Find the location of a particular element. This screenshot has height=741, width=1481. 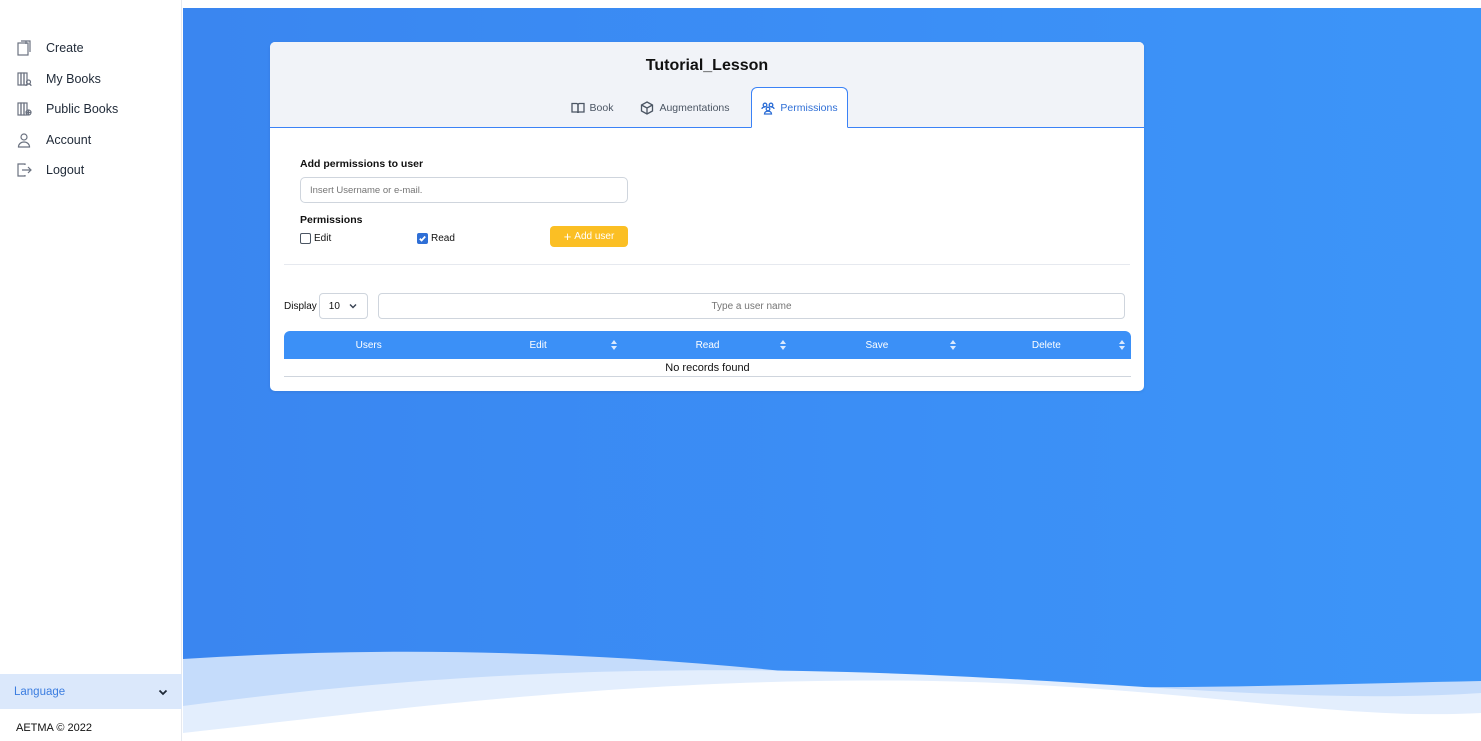

column-label: Delete is located at coordinates (1046, 345).